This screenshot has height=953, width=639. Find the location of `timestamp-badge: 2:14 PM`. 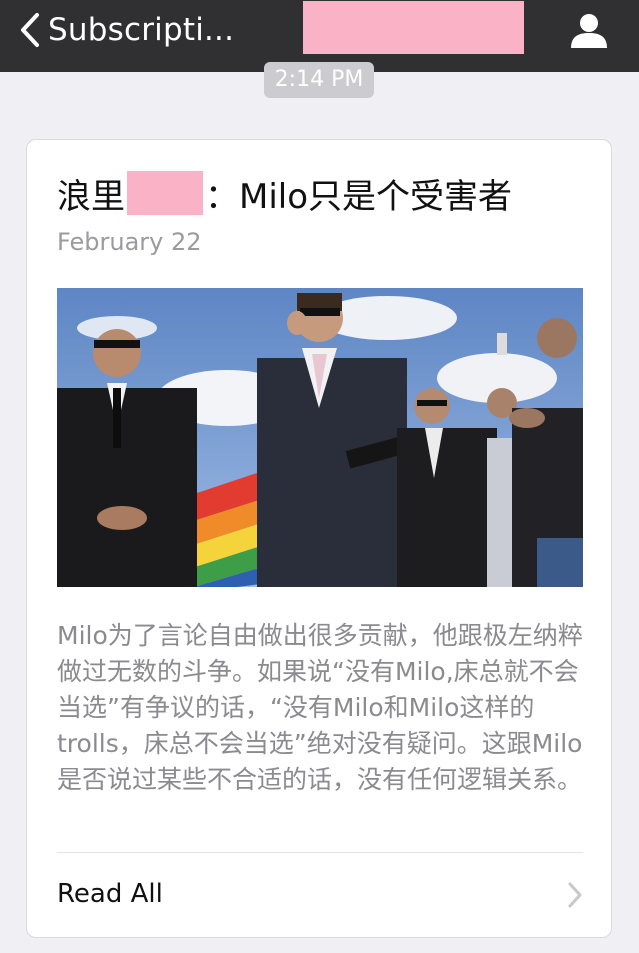

timestamp-badge: 2:14 PM is located at coordinates (319, 80).